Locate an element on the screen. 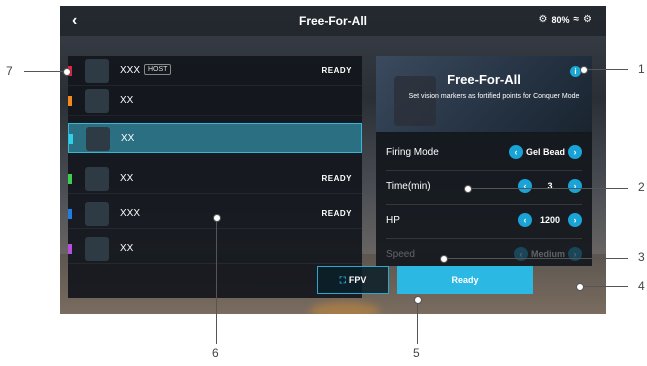  setting-label: Speed is located at coordinates (400, 254).